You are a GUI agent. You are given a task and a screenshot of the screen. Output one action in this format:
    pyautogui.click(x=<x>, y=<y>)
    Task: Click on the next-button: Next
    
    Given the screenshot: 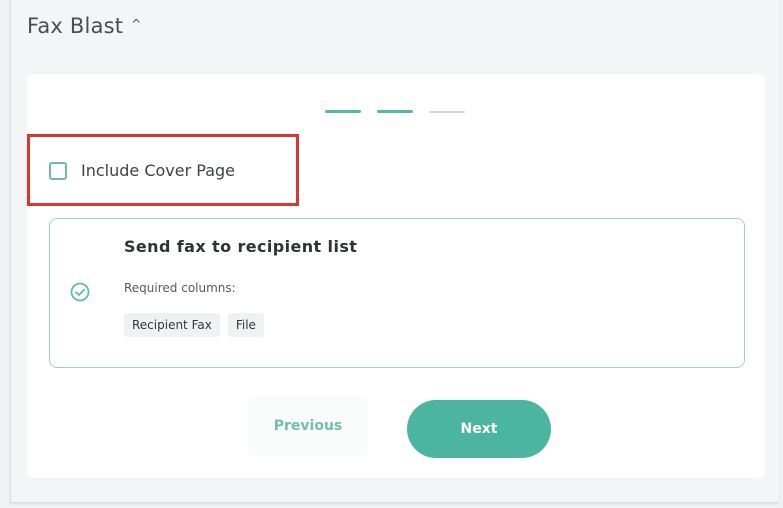 What is the action you would take?
    pyautogui.click(x=479, y=429)
    